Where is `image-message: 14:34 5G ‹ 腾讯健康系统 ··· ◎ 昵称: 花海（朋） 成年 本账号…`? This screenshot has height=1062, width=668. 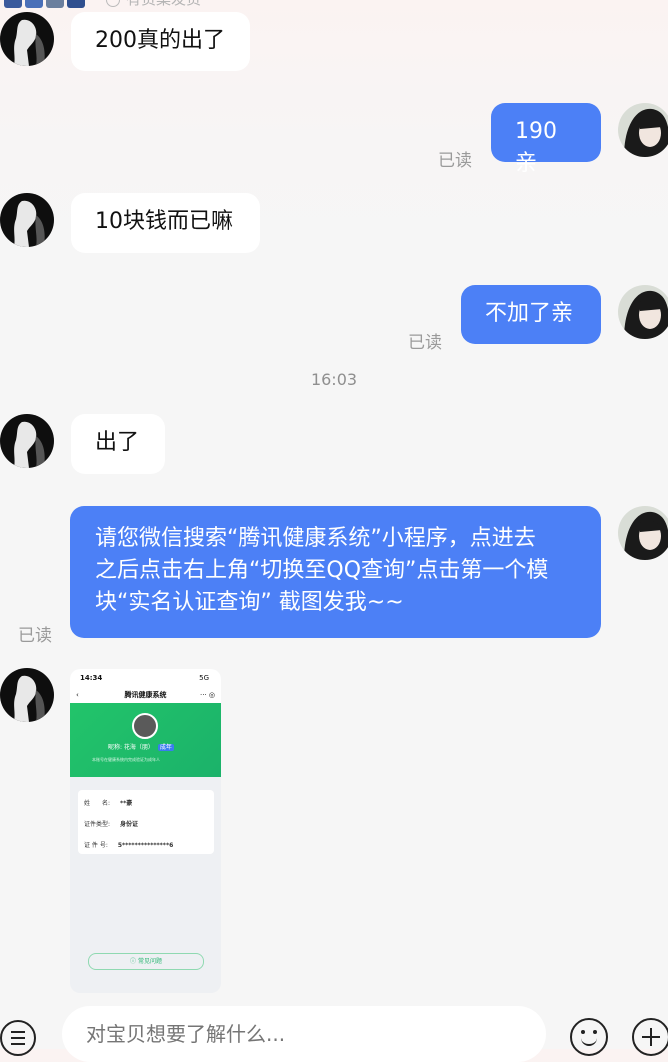 image-message: 14:34 5G ‹ 腾讯健康系统 ··· ◎ 昵称: 花海（朋） 成年 本账号… is located at coordinates (145, 831).